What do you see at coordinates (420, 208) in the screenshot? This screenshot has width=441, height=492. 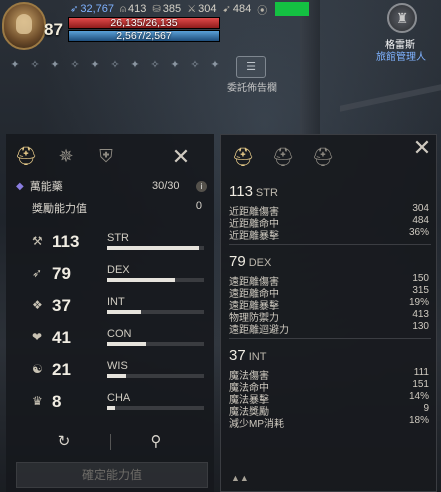 I see `detail-line-value: 304` at bounding box center [420, 208].